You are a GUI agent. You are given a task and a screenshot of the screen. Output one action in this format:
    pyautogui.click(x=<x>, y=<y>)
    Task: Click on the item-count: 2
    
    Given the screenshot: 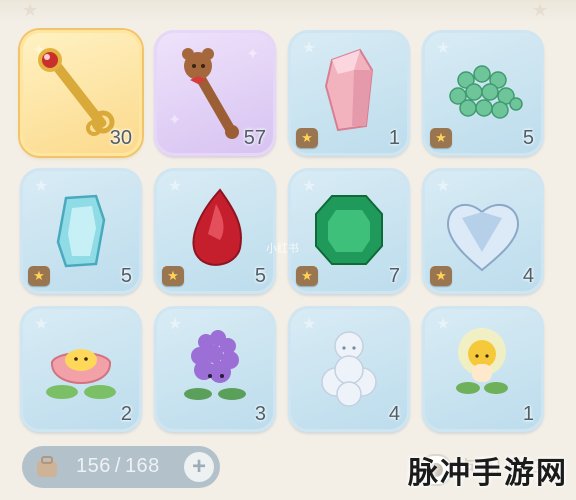 What is the action you would take?
    pyautogui.click(x=126, y=414)
    